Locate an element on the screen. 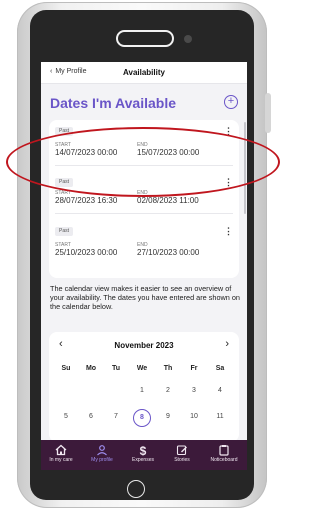  home-icon is located at coordinates (61, 450).